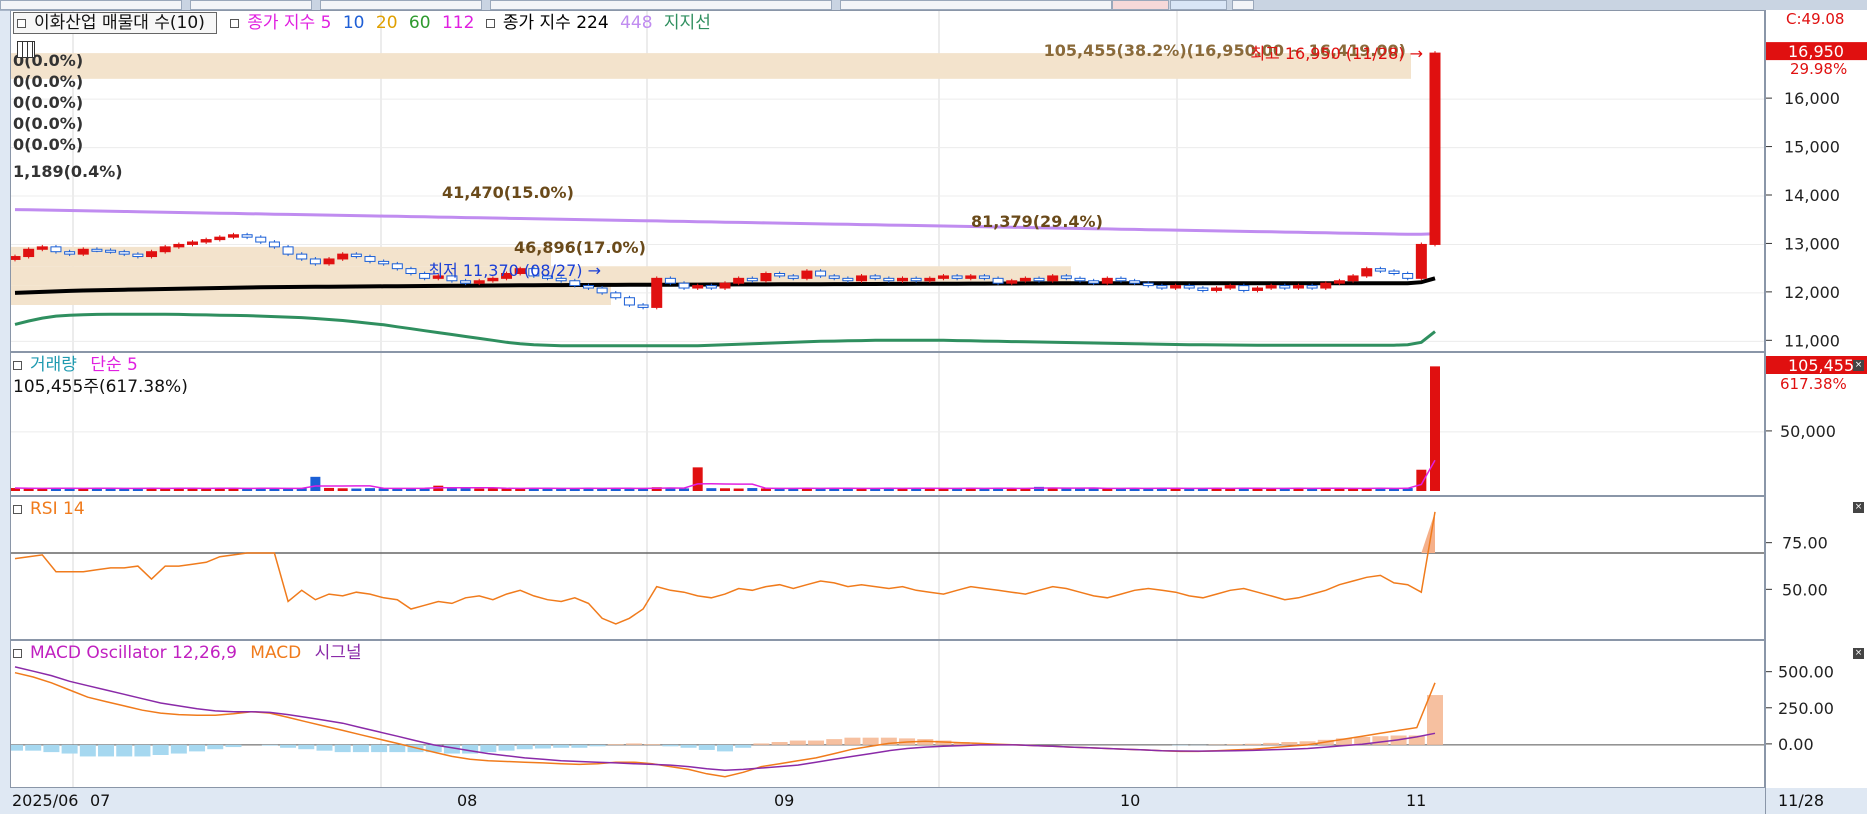 Image resolution: width=1867 pixels, height=814 pixels. I want to click on date-label: 11, so click(1416, 800).